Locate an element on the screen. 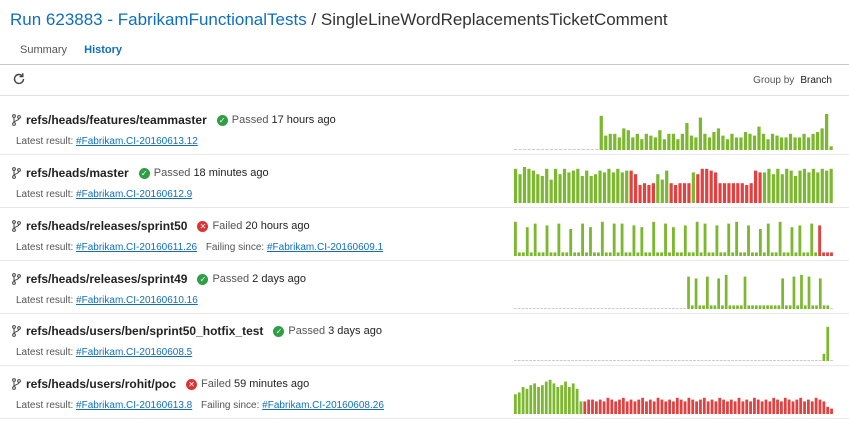 The image size is (849, 429). branch-name: refs/heads/releases/sprint50 is located at coordinates (106, 226).